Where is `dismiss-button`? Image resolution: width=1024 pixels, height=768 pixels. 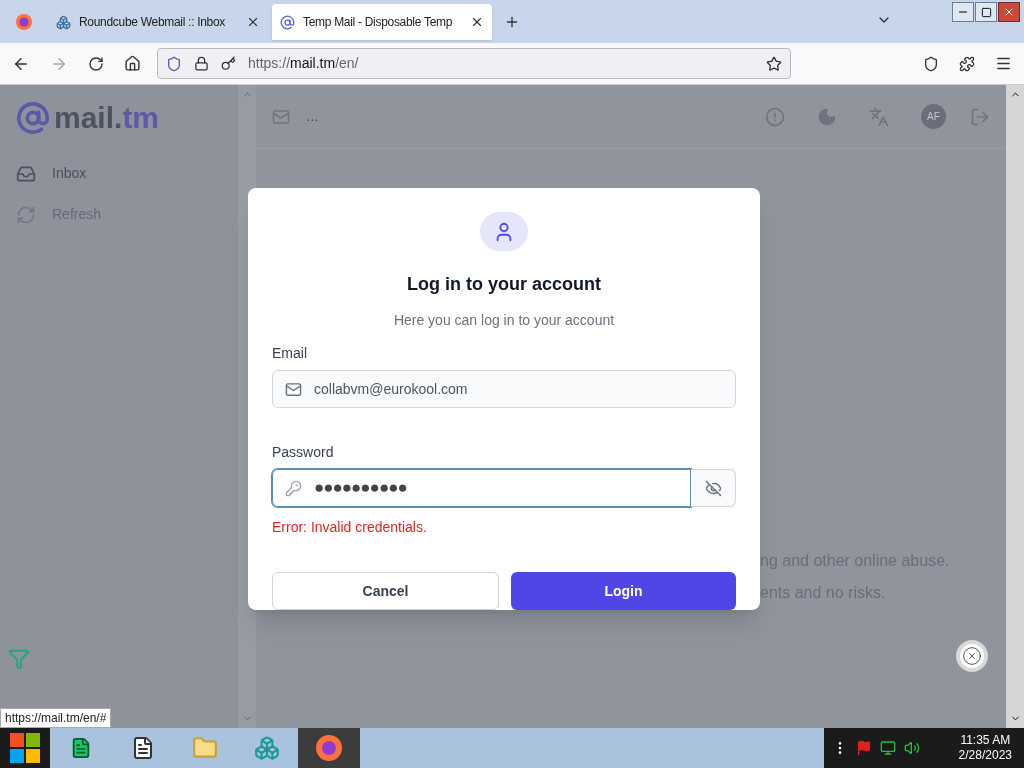
dismiss-button is located at coordinates (972, 656).